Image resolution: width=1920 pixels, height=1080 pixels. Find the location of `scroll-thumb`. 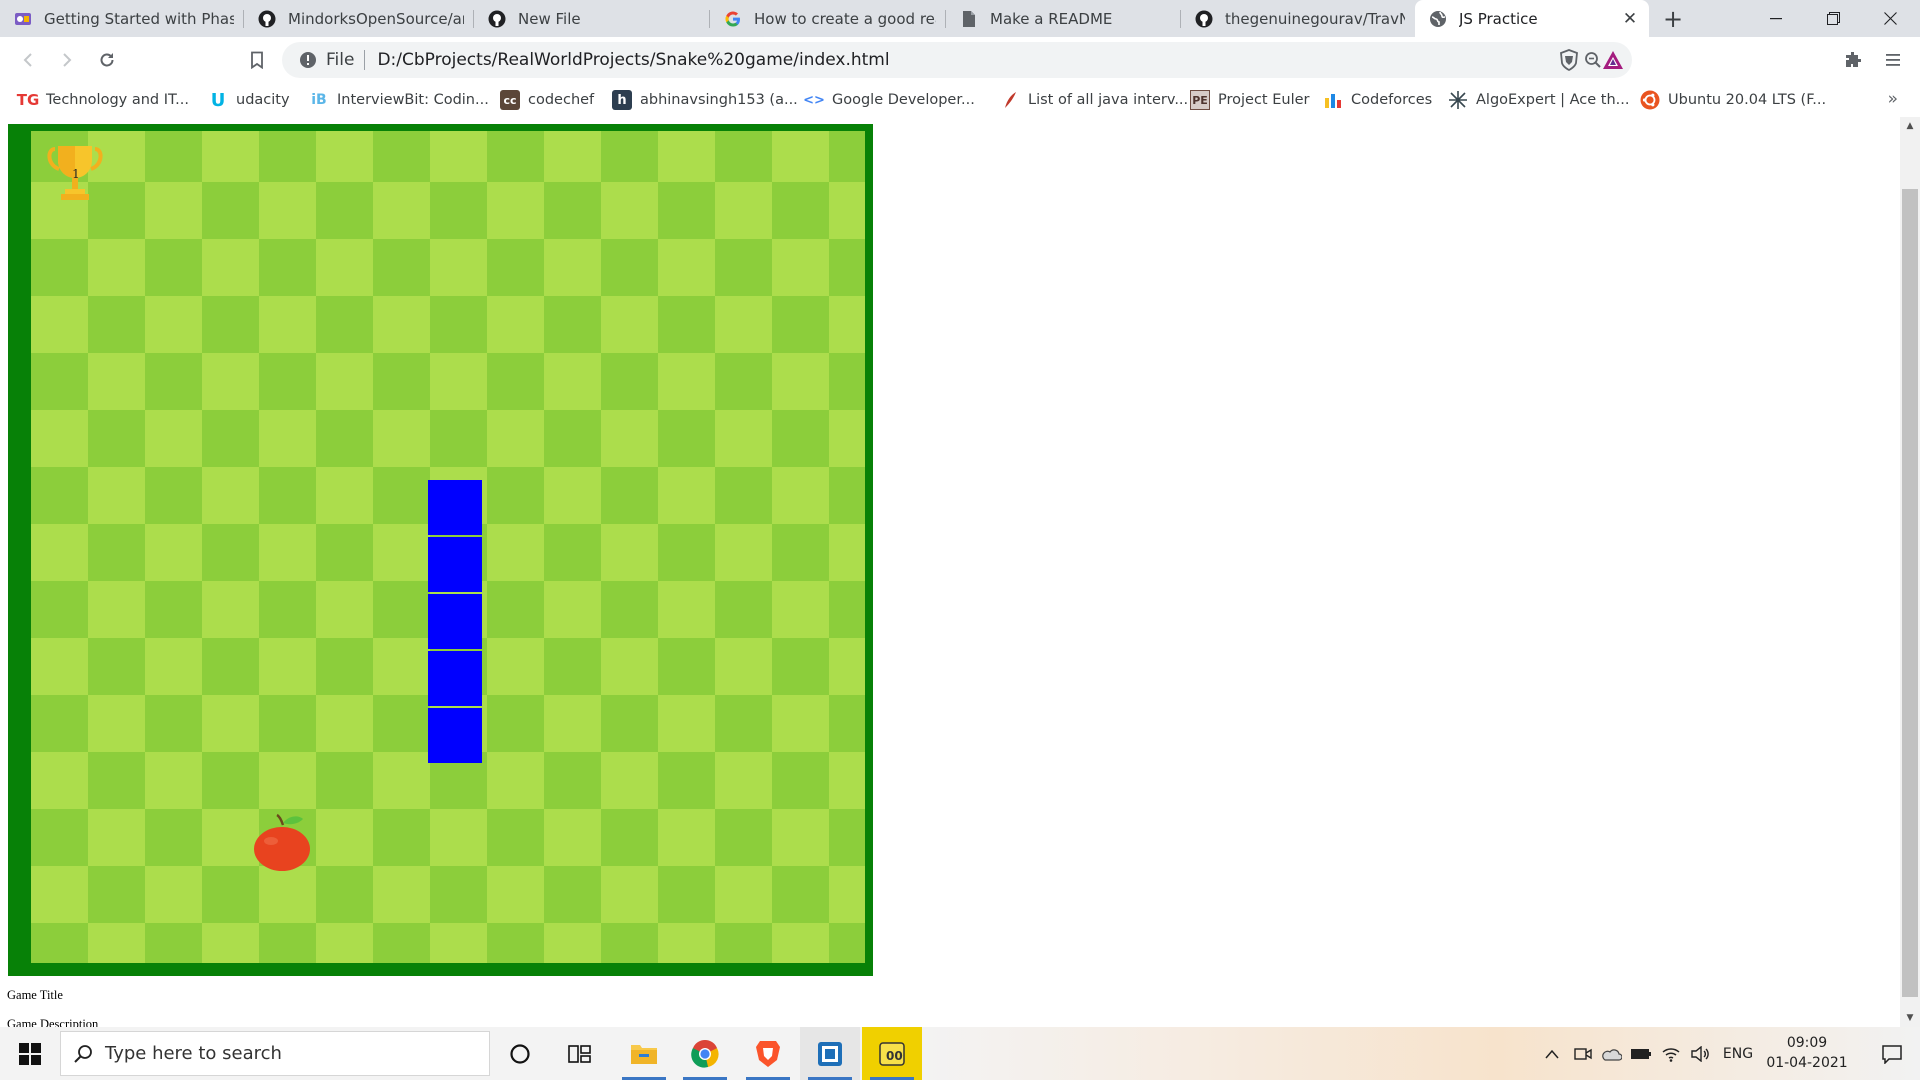

scroll-thumb is located at coordinates (1910, 593).